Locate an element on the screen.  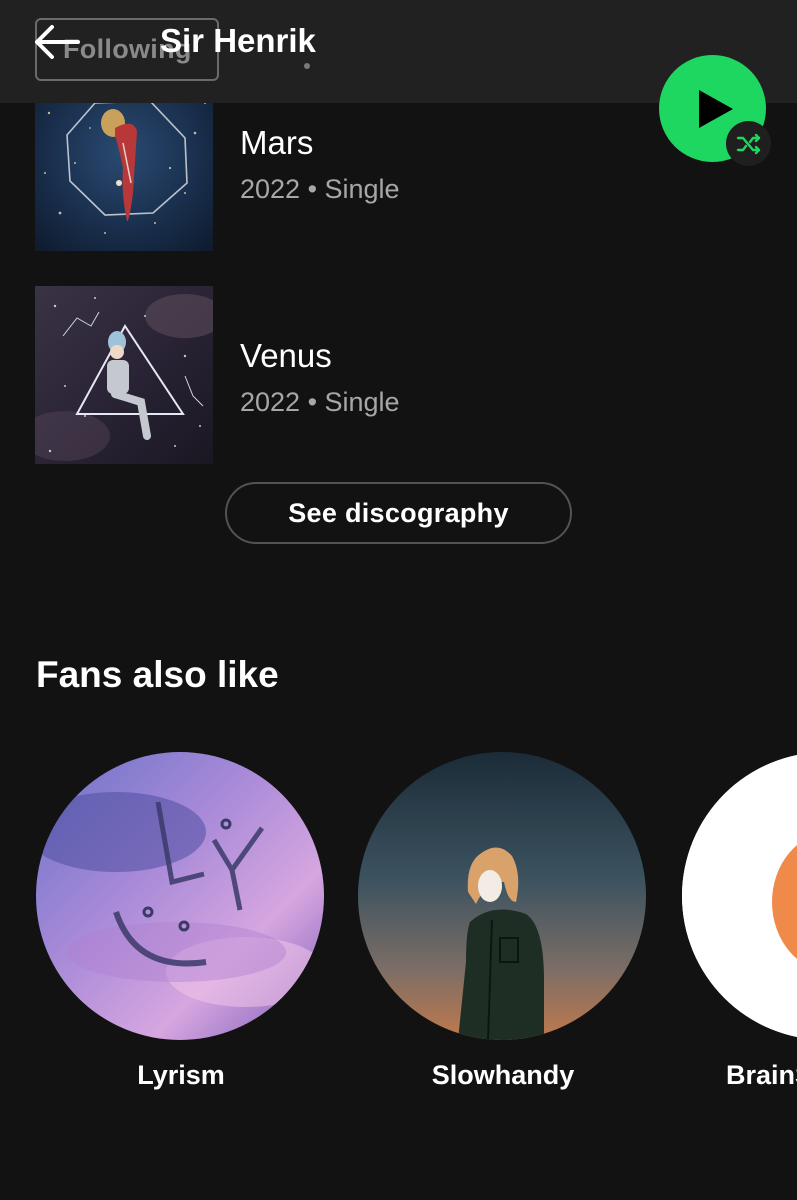
page-indicator-dot is located at coordinates (307, 66).